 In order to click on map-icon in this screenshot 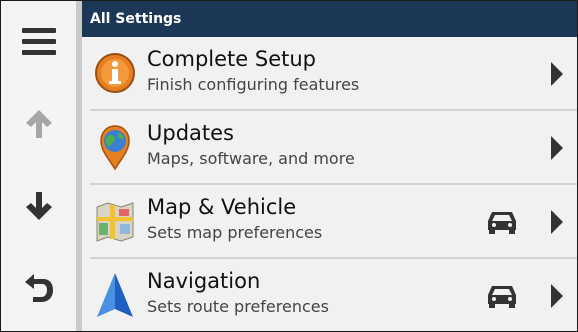, I will do `click(115, 222)`.